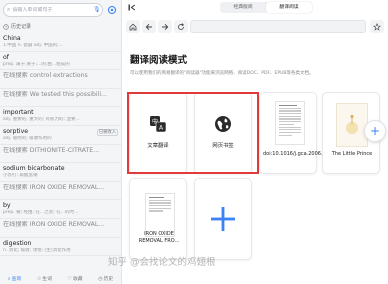 The width and height of the screenshot is (388, 284). I want to click on add-floating-button: +, so click(375, 131).